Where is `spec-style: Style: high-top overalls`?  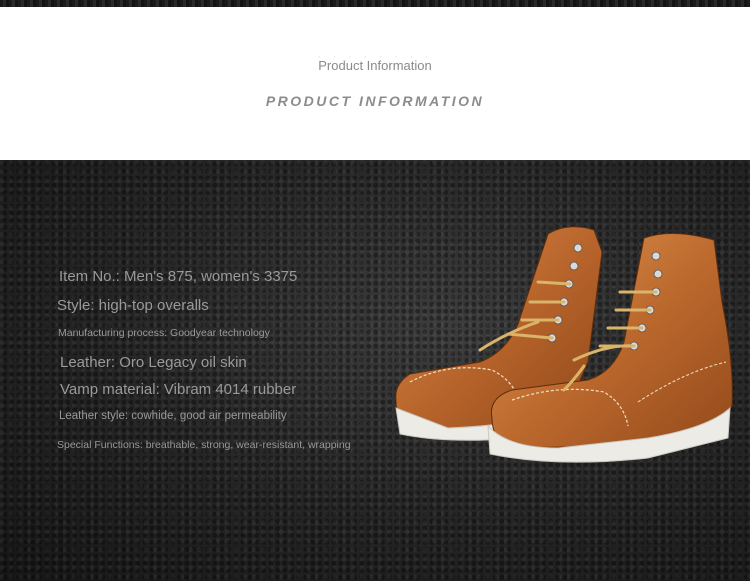
spec-style: Style: high-top overalls is located at coordinates (133, 305).